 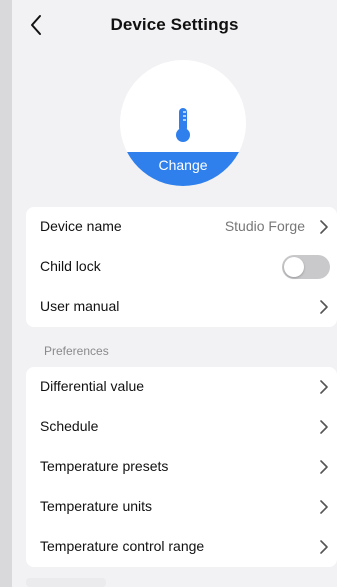 I want to click on device-name-row: Device name Studio Forge, so click(x=181, y=227).